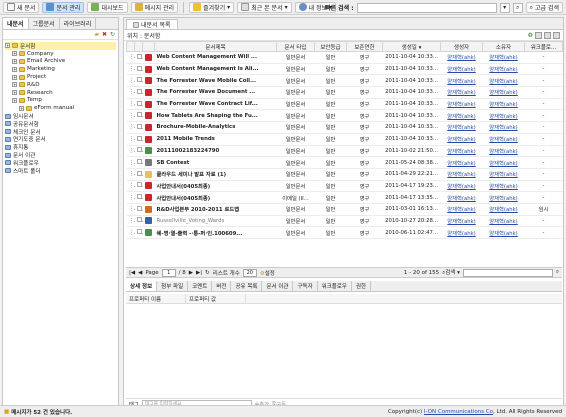 This screenshot has width=566, height=417. What do you see at coordinates (215, 46) in the screenshot?
I see `column-header: 문서제목` at bounding box center [215, 46].